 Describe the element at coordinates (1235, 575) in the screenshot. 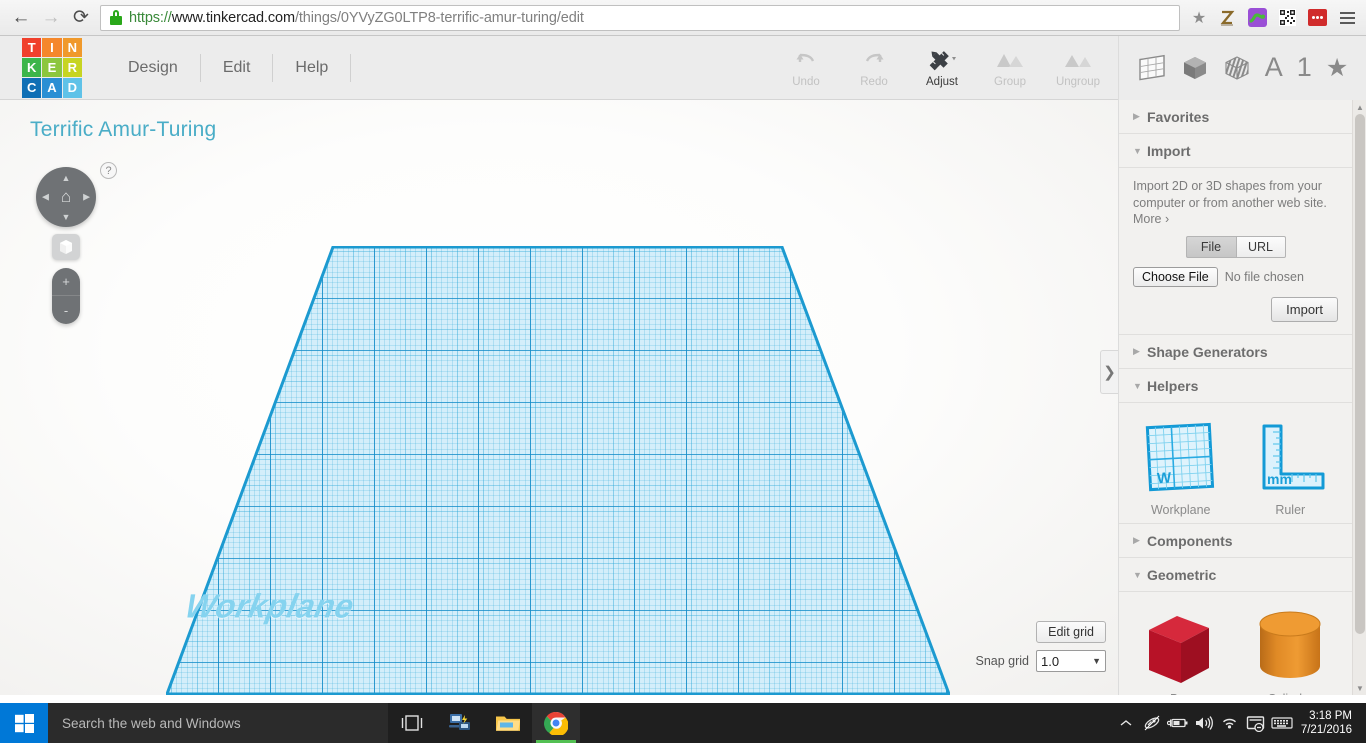

I see `sidebar-section-geometric: ▼ Geometric` at that location.